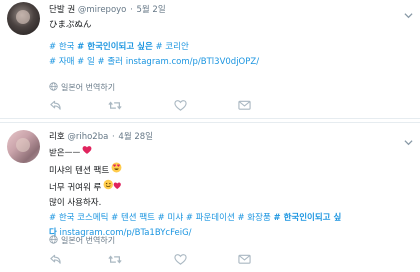  Describe the element at coordinates (228, 203) in the screenshot. I see `text-line: 많이 사용하자.` at that location.